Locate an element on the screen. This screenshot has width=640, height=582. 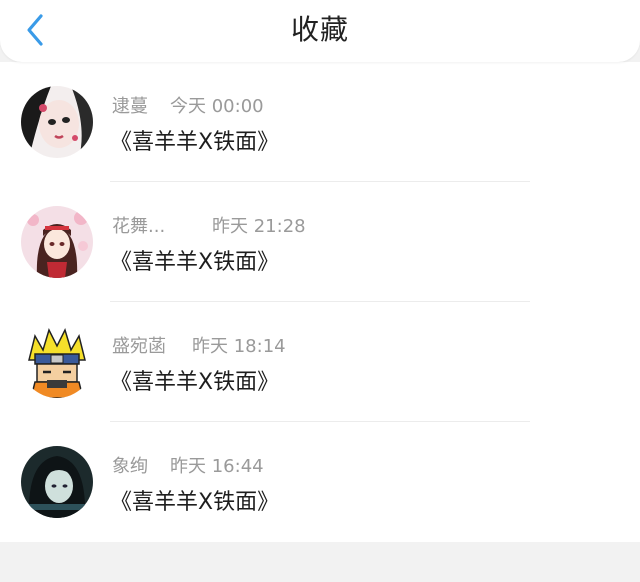
avatar-doll-girl-image is located at coordinates (57, 122).